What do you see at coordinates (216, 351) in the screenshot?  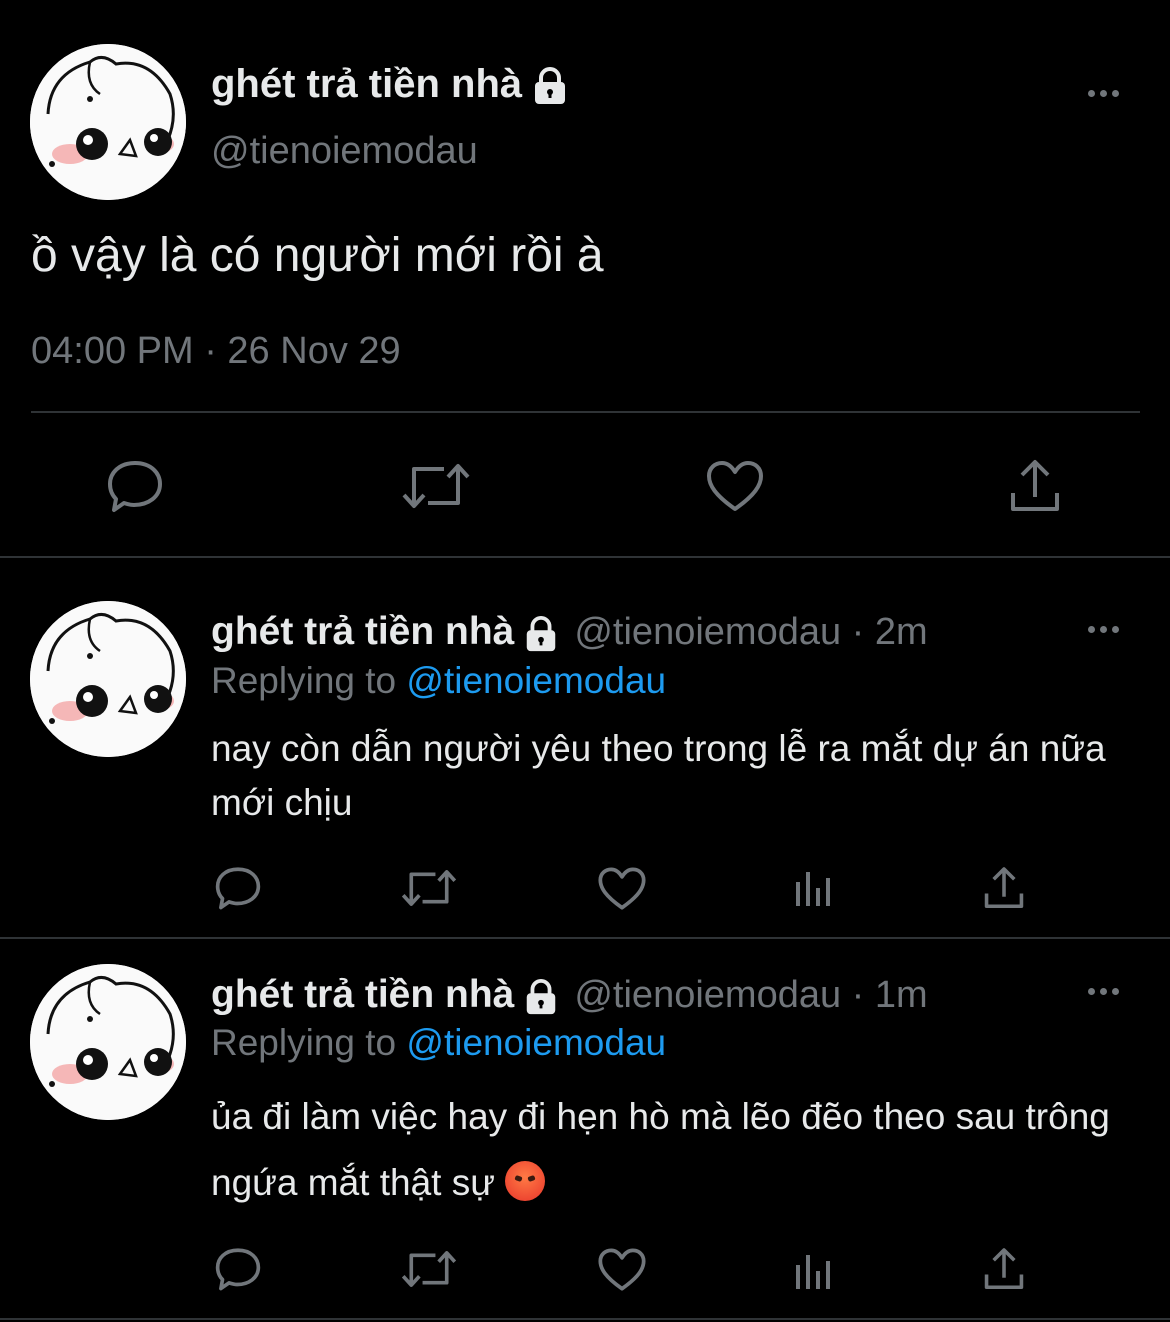 I see `tweet-timestamp: 04:00 PM · 26 Nov 29` at bounding box center [216, 351].